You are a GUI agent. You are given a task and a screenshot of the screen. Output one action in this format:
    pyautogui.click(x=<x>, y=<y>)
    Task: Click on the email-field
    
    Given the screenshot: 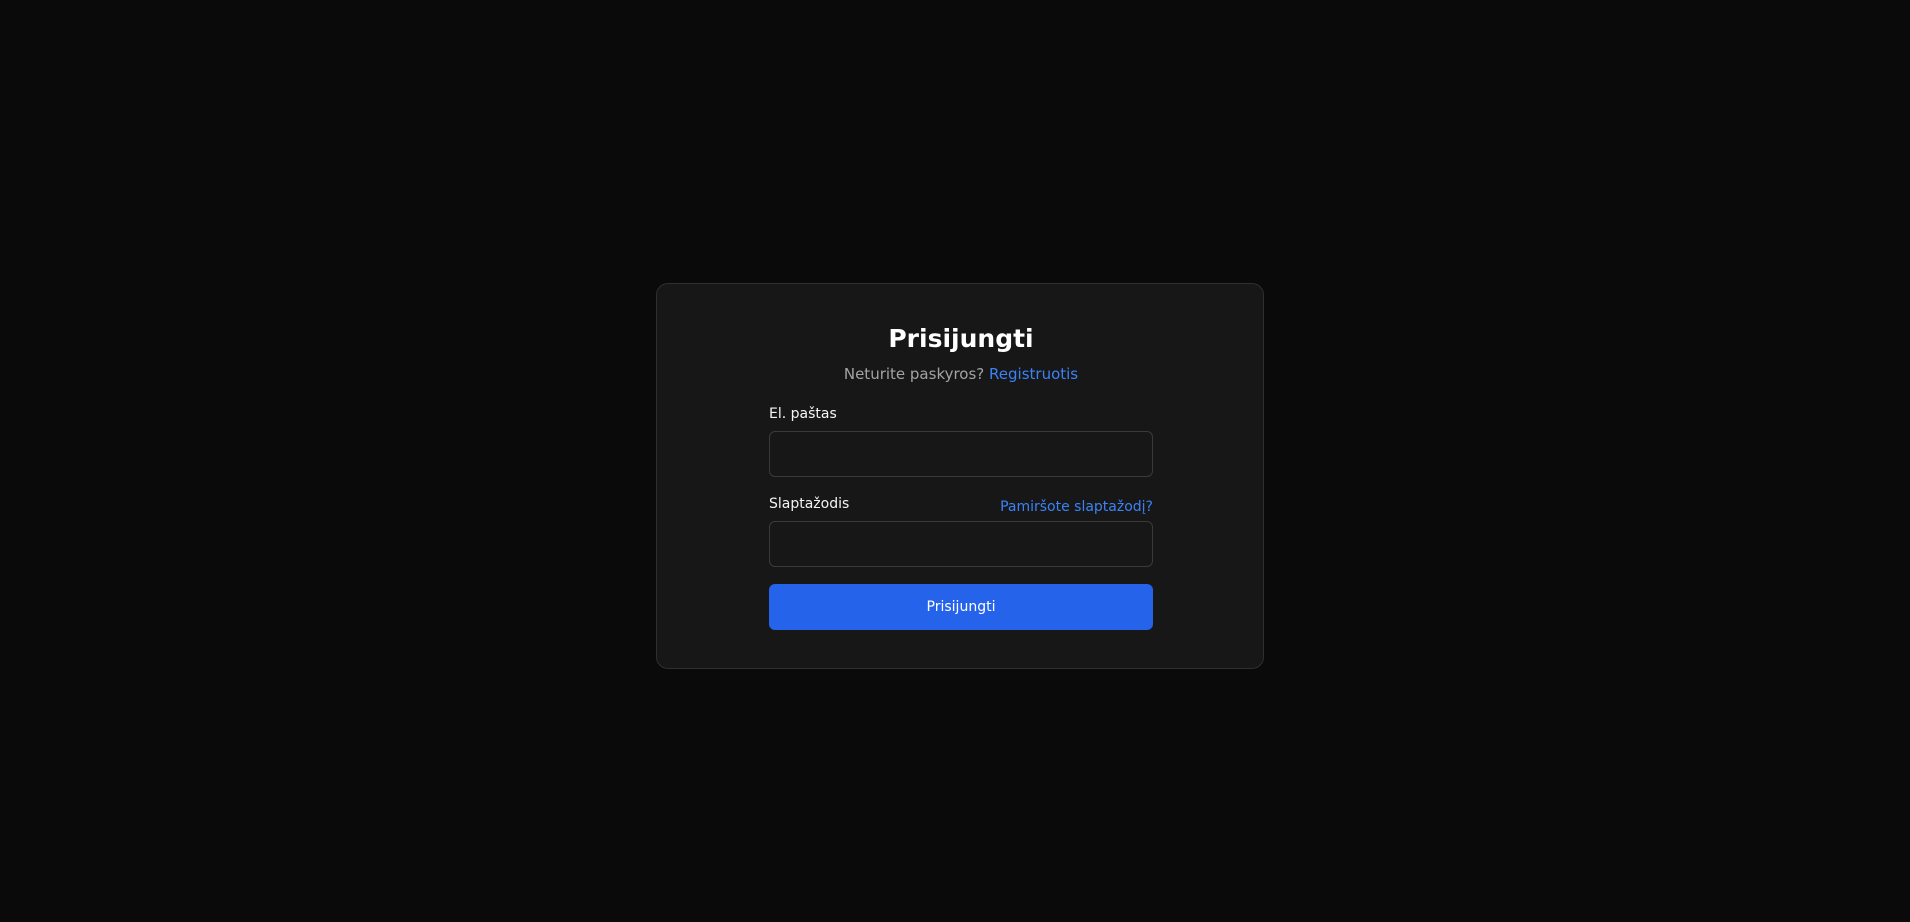 What is the action you would take?
    pyautogui.click(x=961, y=454)
    